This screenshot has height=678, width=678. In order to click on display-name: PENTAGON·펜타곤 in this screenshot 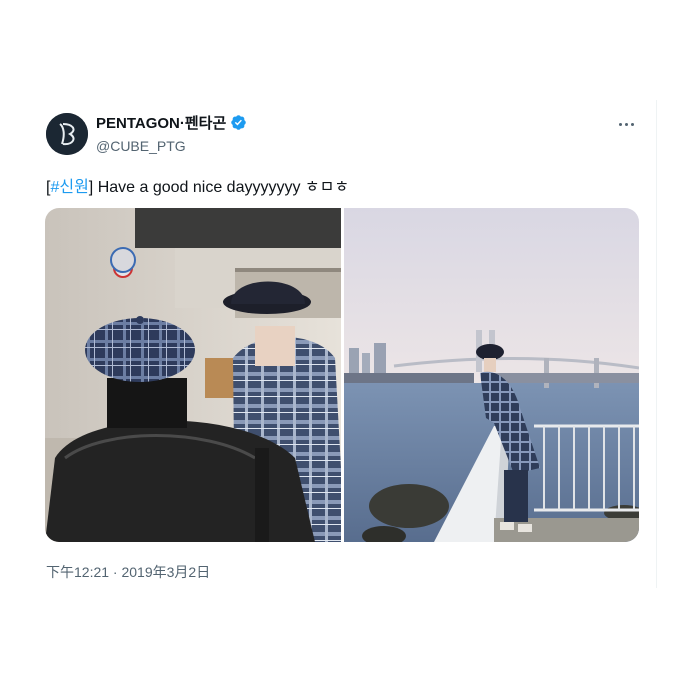, I will do `click(161, 122)`.